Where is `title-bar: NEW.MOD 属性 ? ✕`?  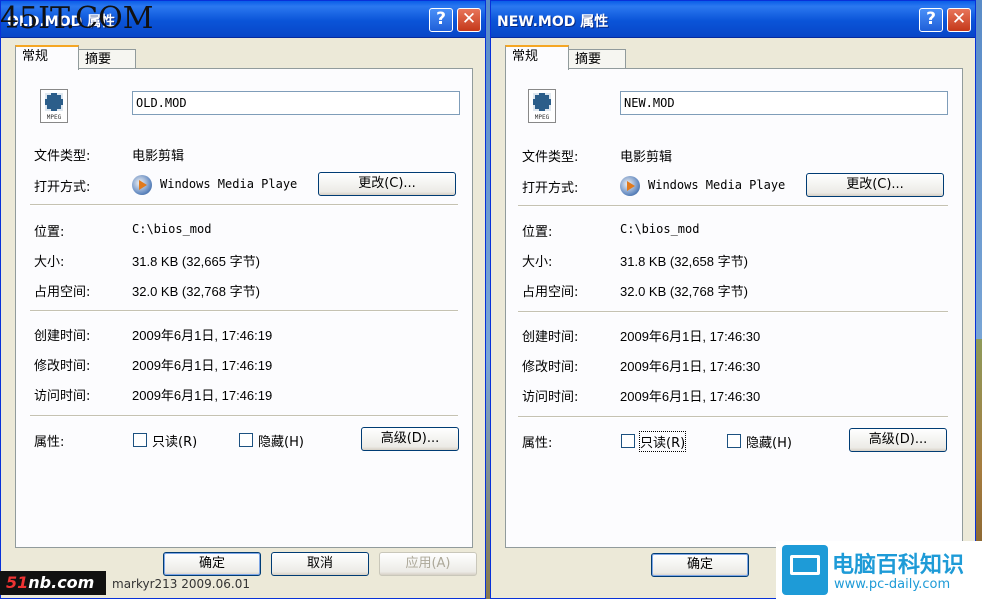
title-bar: NEW.MOD 属性 ? ✕ is located at coordinates (733, 19).